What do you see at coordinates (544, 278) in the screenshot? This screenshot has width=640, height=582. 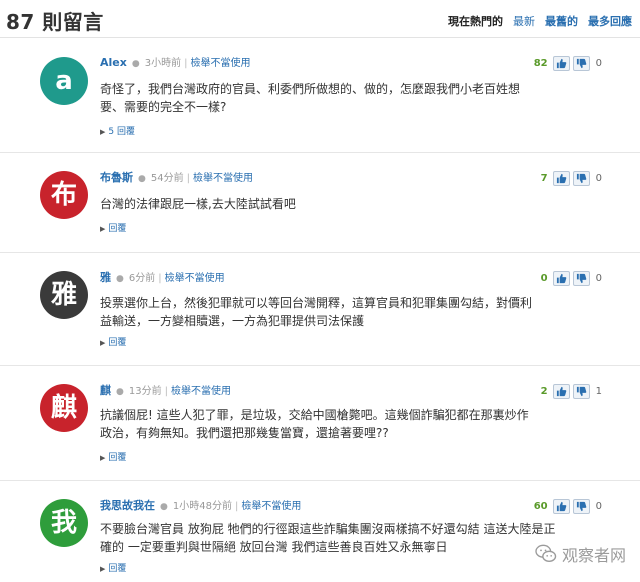 I see `upvote-count: 0` at bounding box center [544, 278].